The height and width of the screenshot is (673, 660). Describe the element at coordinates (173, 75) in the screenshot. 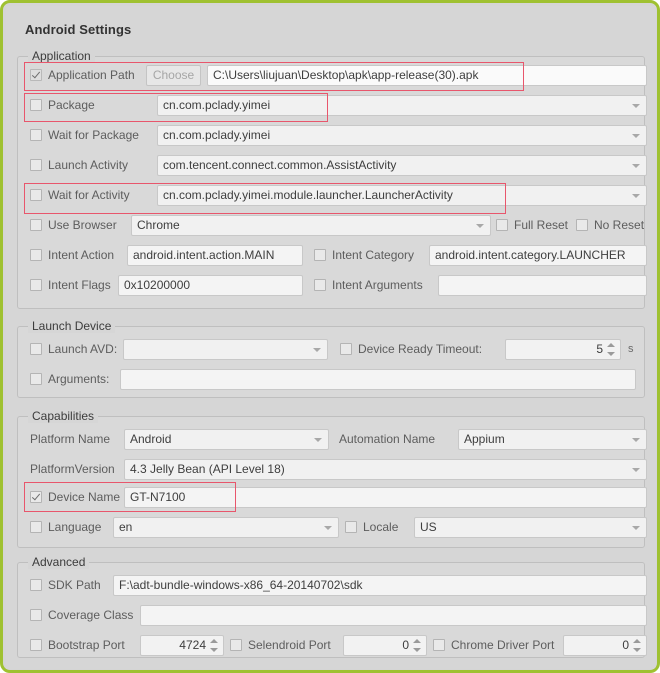

I see `choose-button: Choose` at that location.